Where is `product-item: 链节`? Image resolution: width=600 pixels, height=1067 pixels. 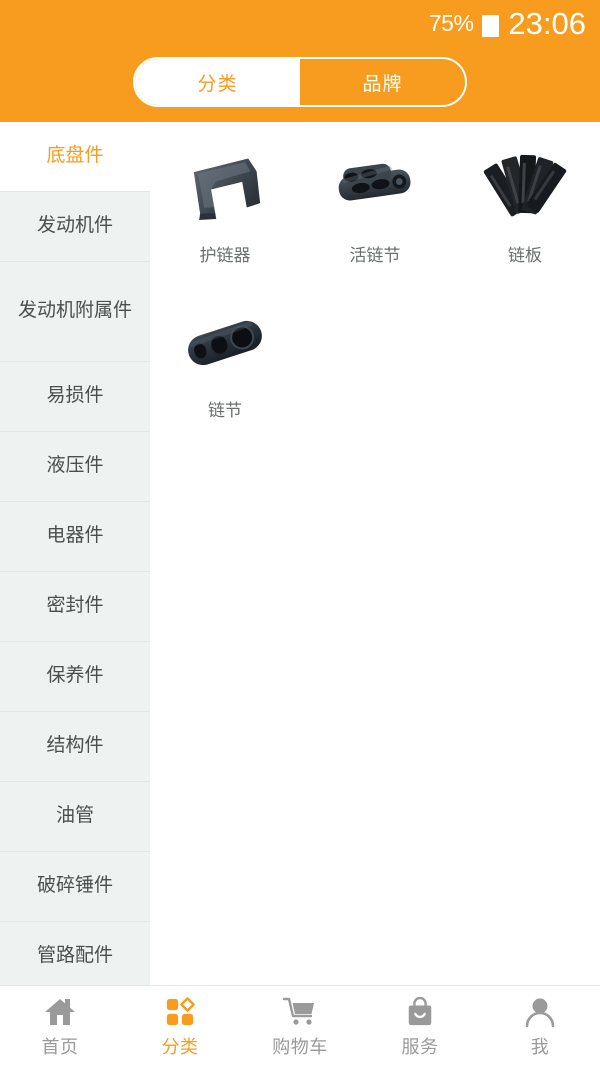
product-item: 链节 is located at coordinates (225, 372).